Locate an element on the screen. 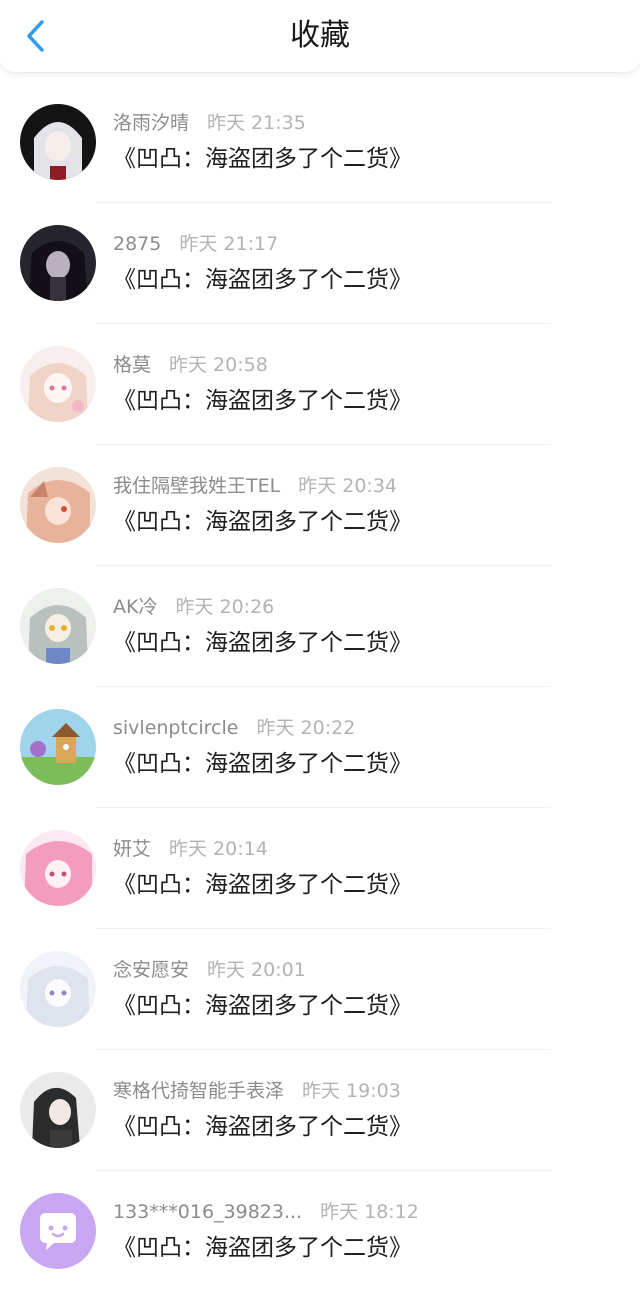 The image size is (640, 1292). timestamp: 昨天 20:01 is located at coordinates (256, 970).